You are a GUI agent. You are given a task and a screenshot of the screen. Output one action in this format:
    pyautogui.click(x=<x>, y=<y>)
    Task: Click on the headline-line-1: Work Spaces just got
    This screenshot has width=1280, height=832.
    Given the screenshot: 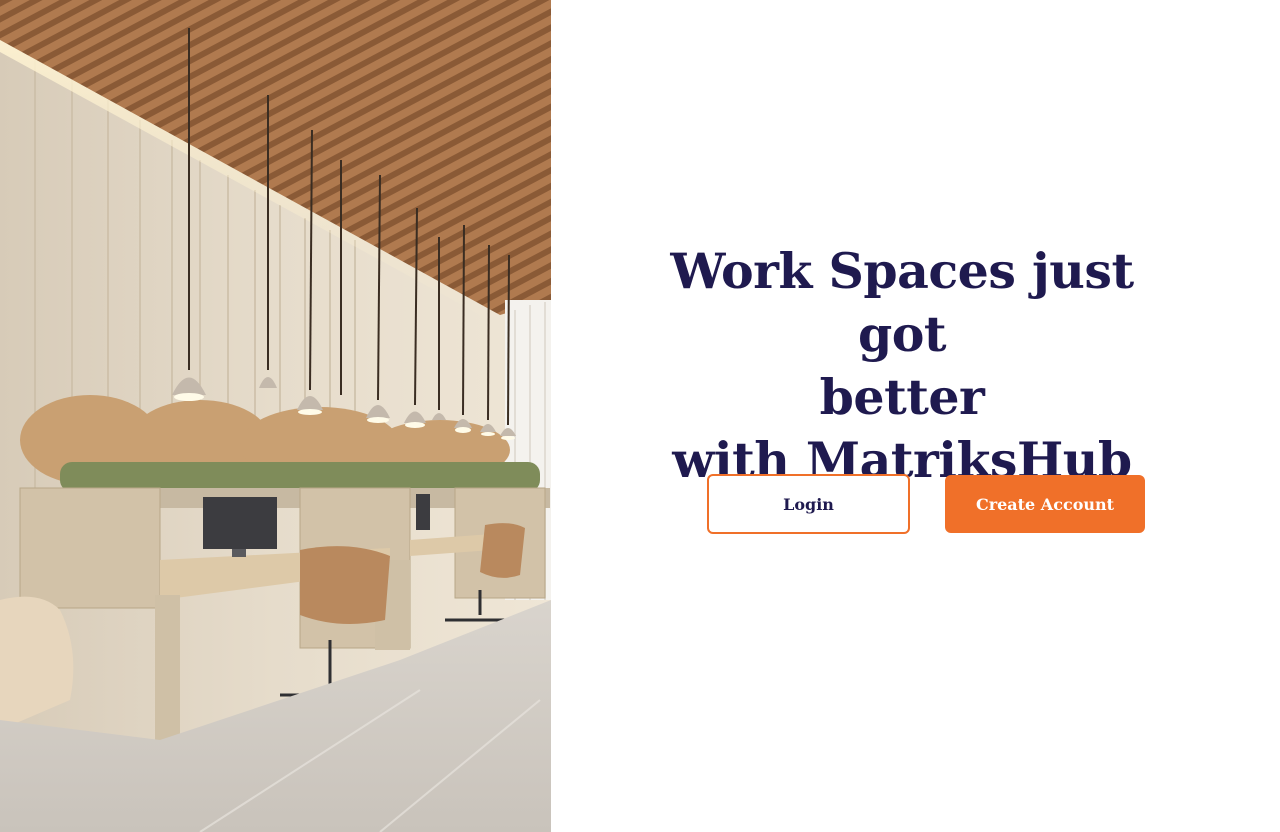 What is the action you would take?
    pyautogui.click(x=902, y=302)
    